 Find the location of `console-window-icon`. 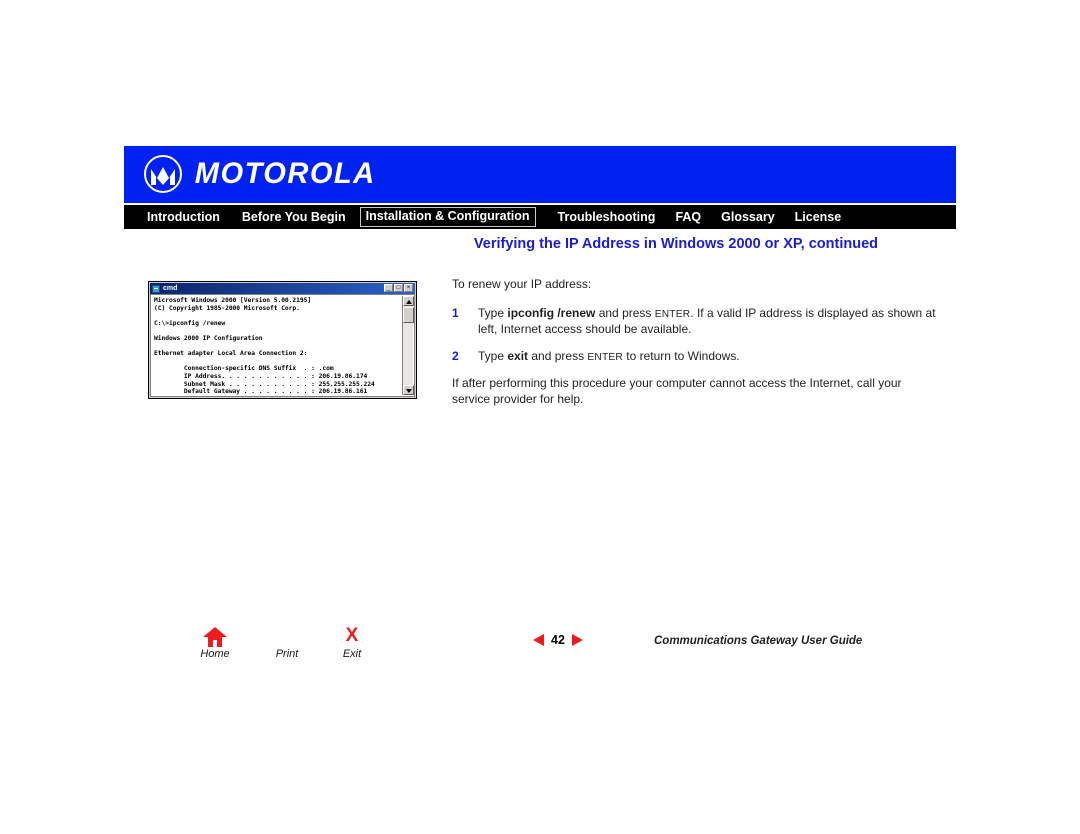

console-window-icon is located at coordinates (156, 288).